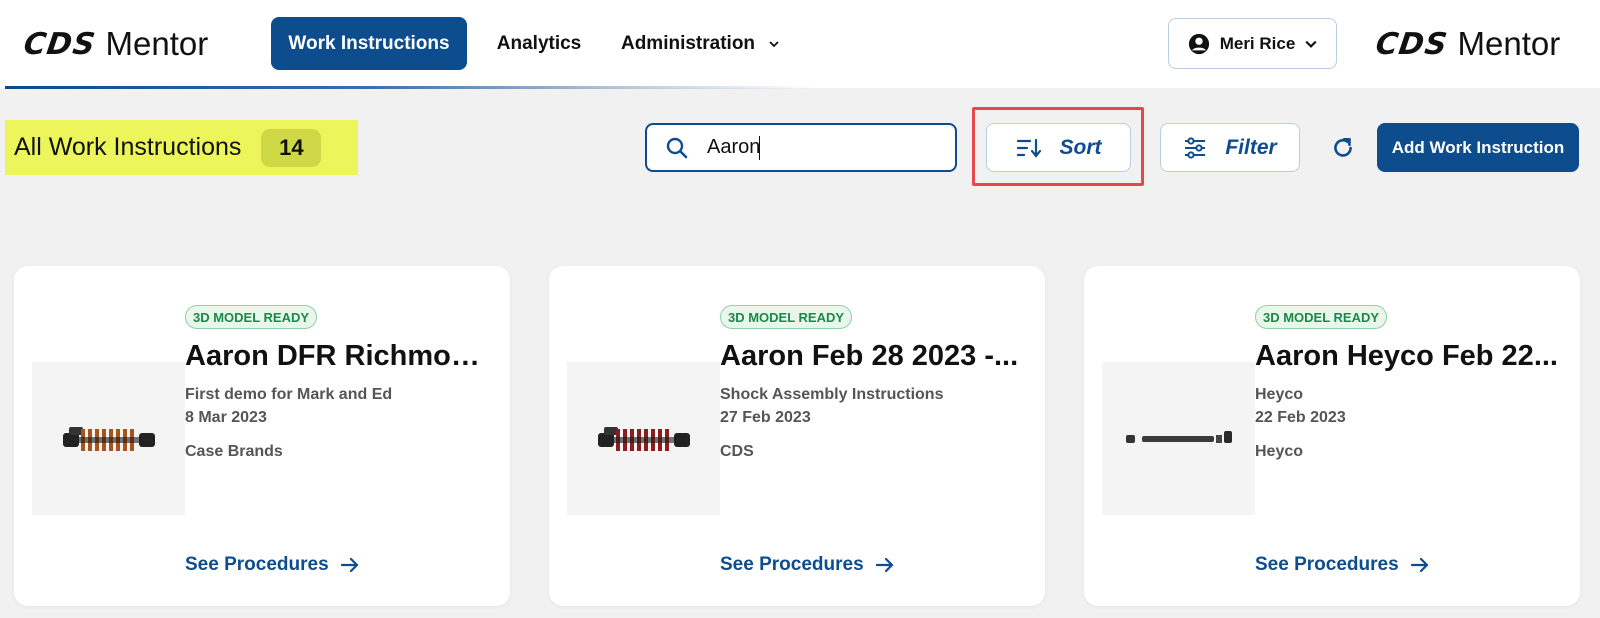 The image size is (1600, 618). What do you see at coordinates (1478, 147) in the screenshot?
I see `add-work-instruction-button: Add Work Instruction` at bounding box center [1478, 147].